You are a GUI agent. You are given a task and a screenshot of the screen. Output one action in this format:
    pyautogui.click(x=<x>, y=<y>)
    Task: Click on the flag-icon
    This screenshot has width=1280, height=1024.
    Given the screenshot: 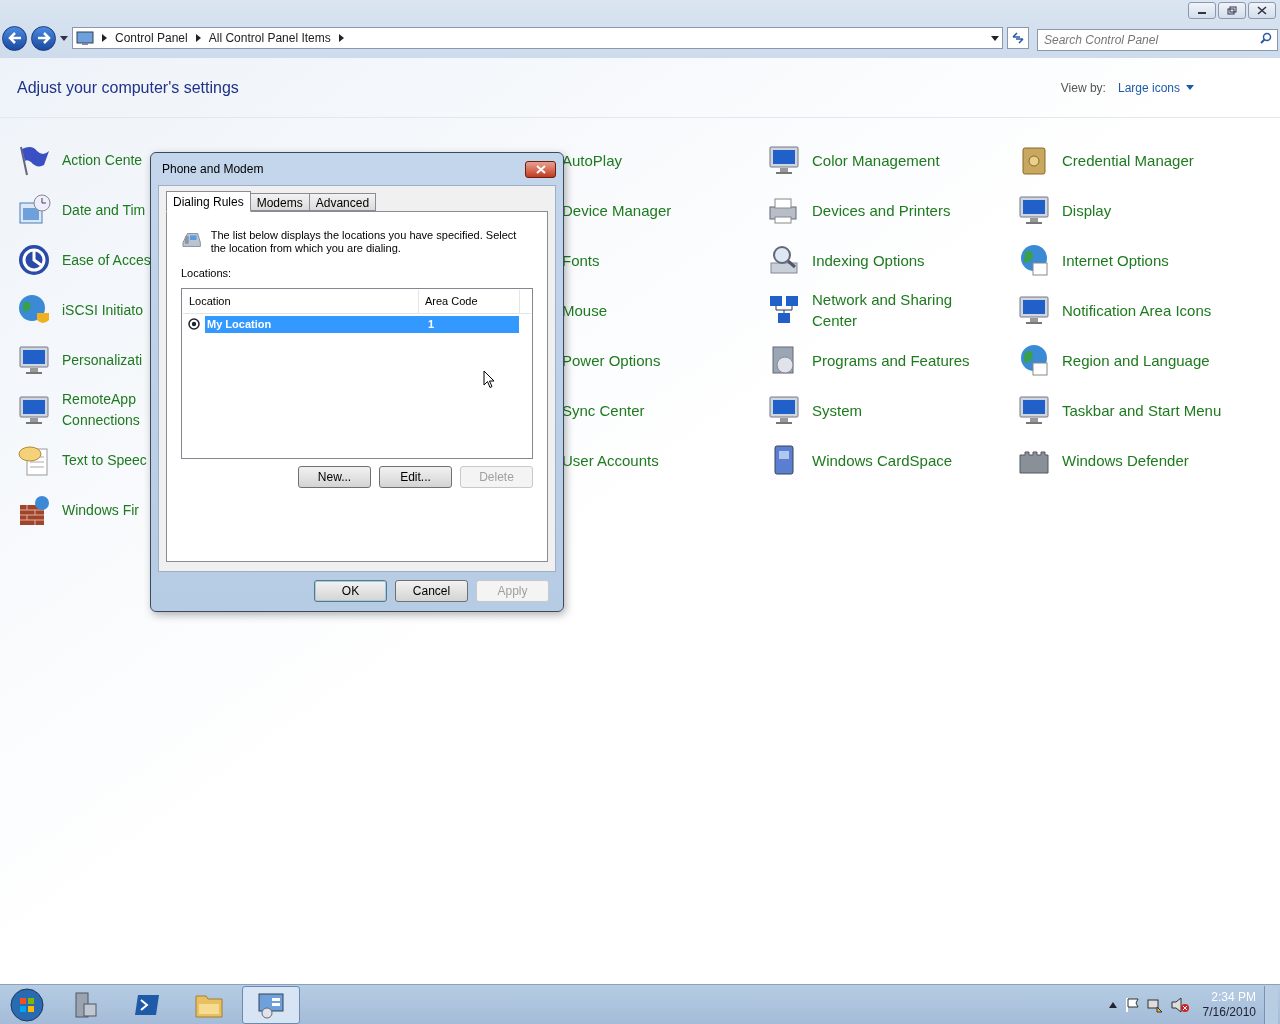 What is the action you would take?
    pyautogui.click(x=1131, y=1004)
    